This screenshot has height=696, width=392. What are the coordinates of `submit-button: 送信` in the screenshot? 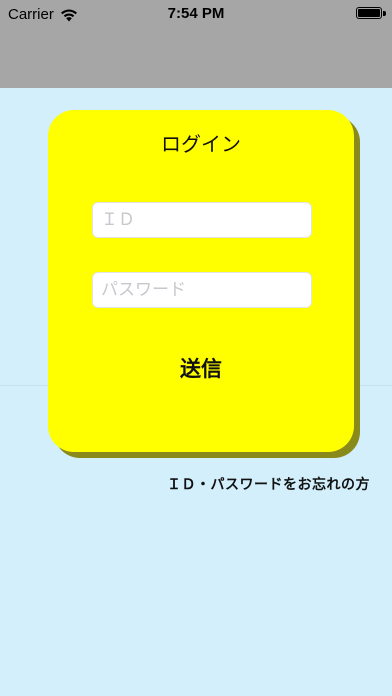 It's located at (201, 368).